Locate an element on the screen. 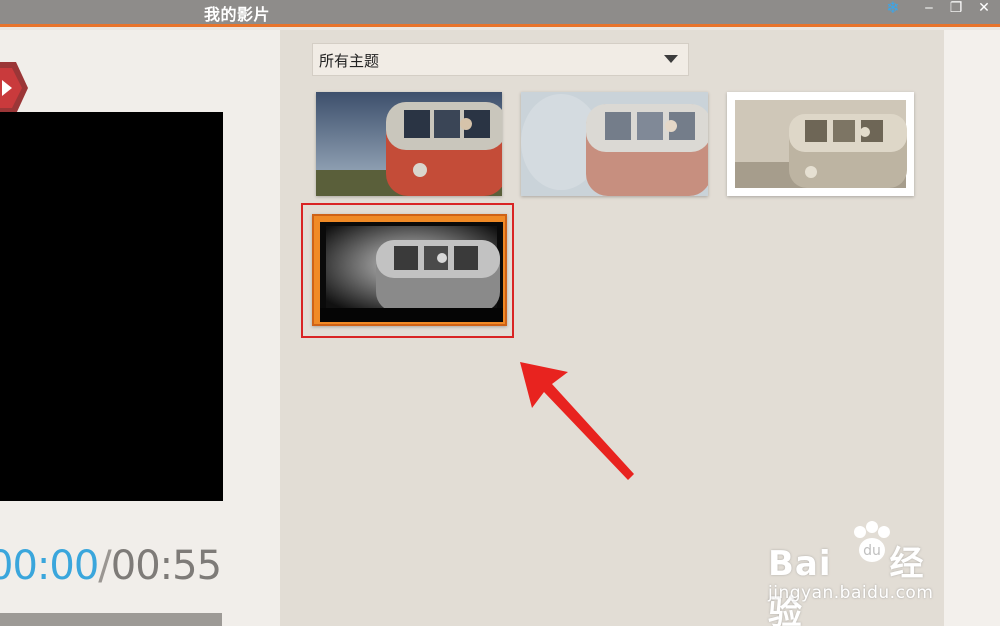 The width and height of the screenshot is (1000, 626). watermark-brand: Bai 经验 is located at coordinates (863, 581).